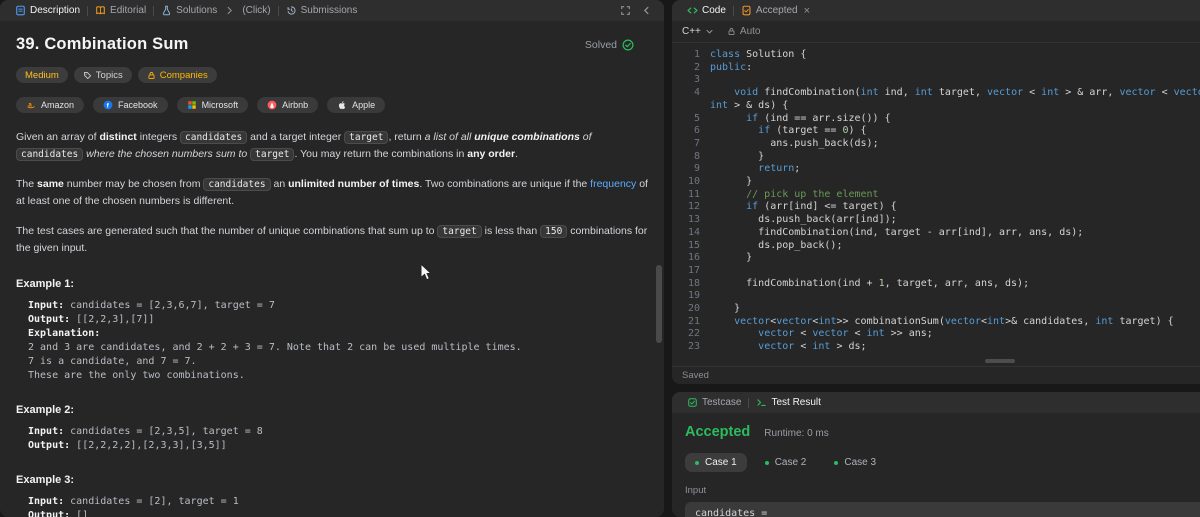  Describe the element at coordinates (692, 402) in the screenshot. I see `testcase-icon` at that location.